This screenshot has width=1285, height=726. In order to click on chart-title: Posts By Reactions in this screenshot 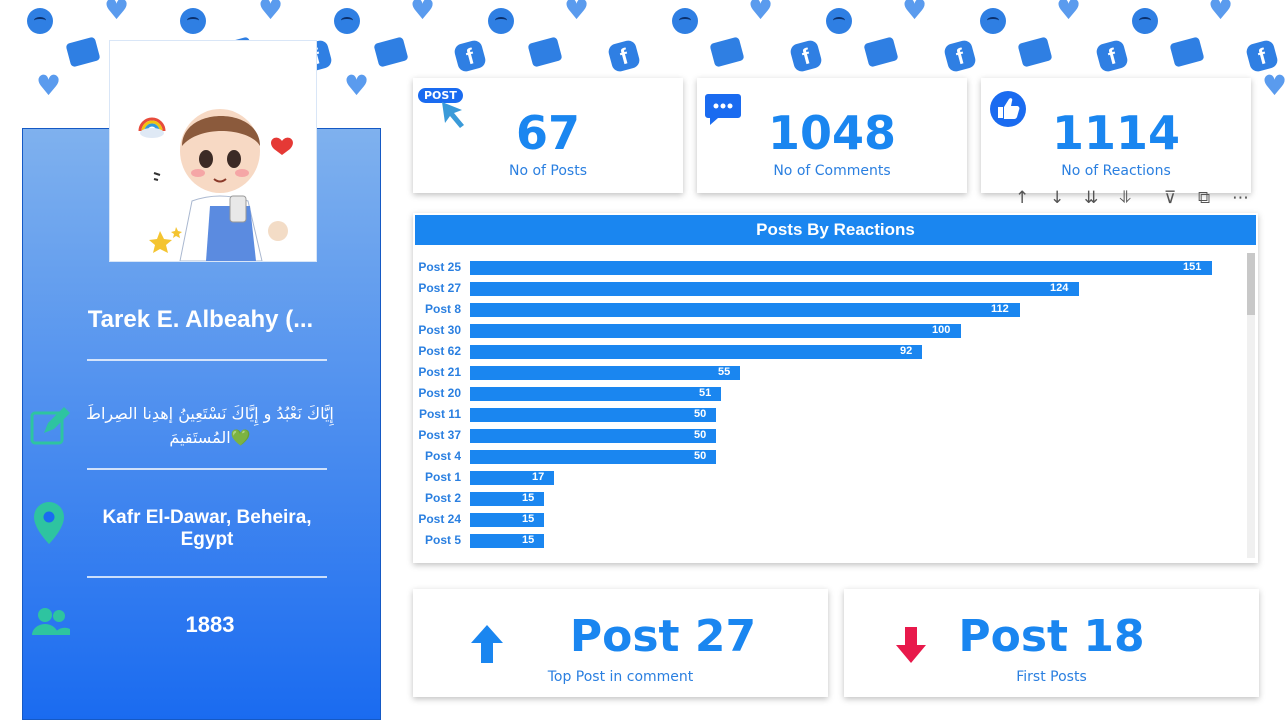, I will do `click(835, 230)`.